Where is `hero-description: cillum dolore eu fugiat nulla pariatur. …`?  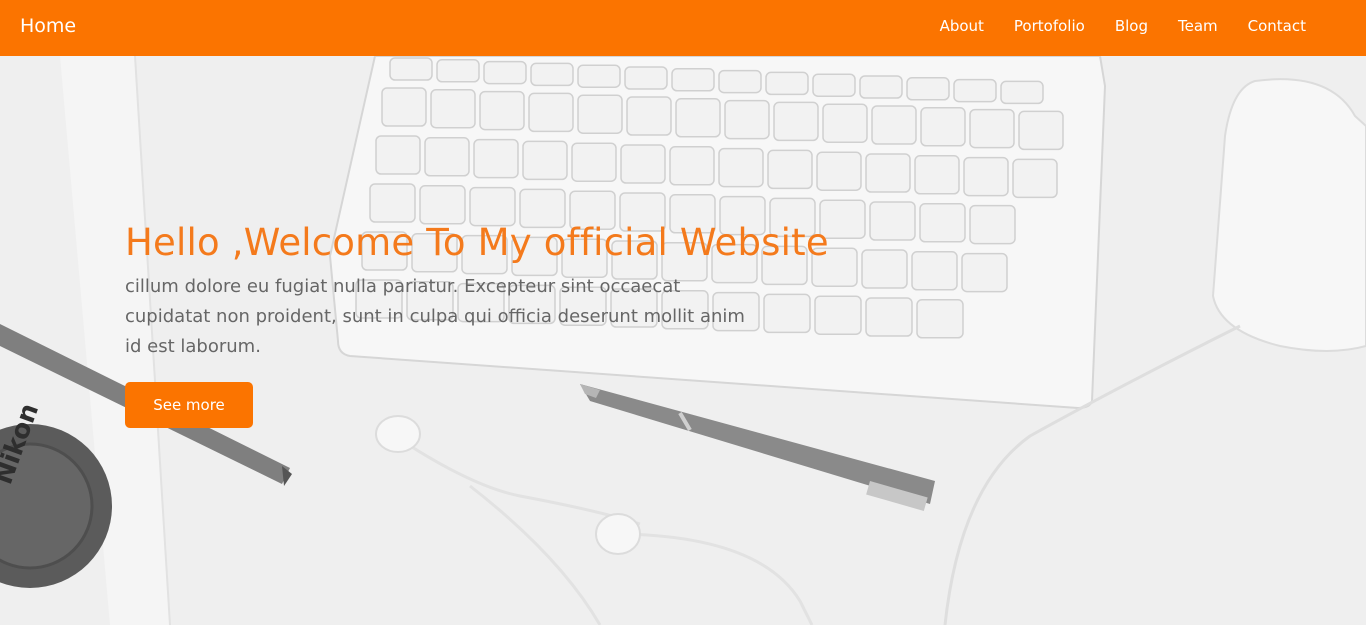
hero-description: cillum dolore eu fugiat nulla pariatur. … is located at coordinates (435, 316).